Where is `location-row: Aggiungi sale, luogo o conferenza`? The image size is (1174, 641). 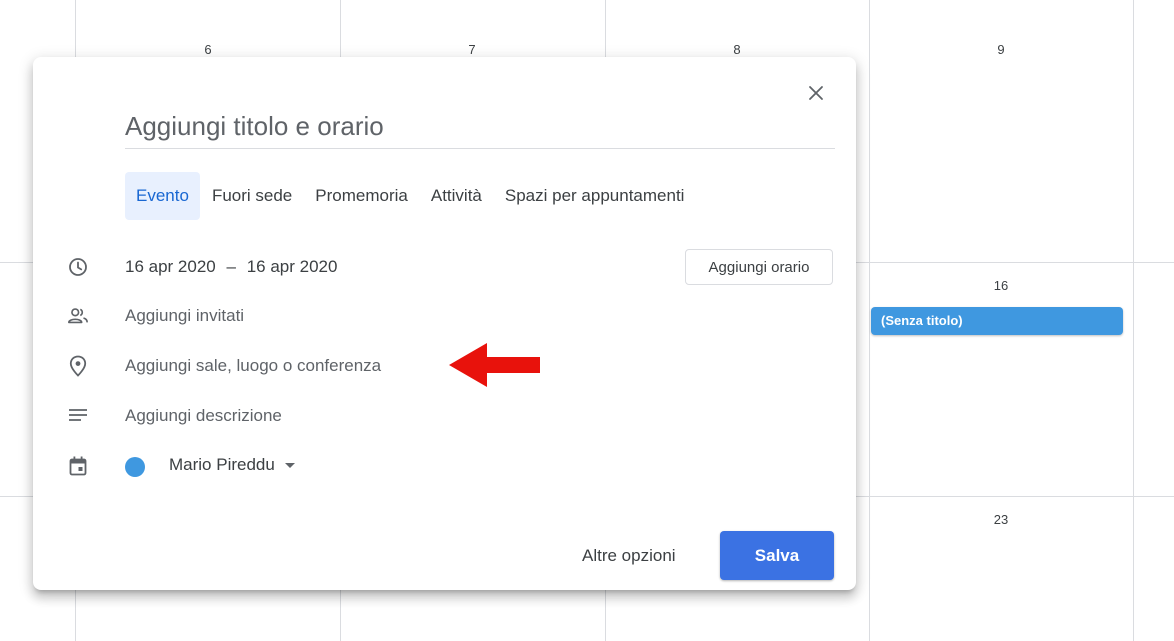
location-row: Aggiungi sale, luogo o conferenza is located at coordinates (444, 366).